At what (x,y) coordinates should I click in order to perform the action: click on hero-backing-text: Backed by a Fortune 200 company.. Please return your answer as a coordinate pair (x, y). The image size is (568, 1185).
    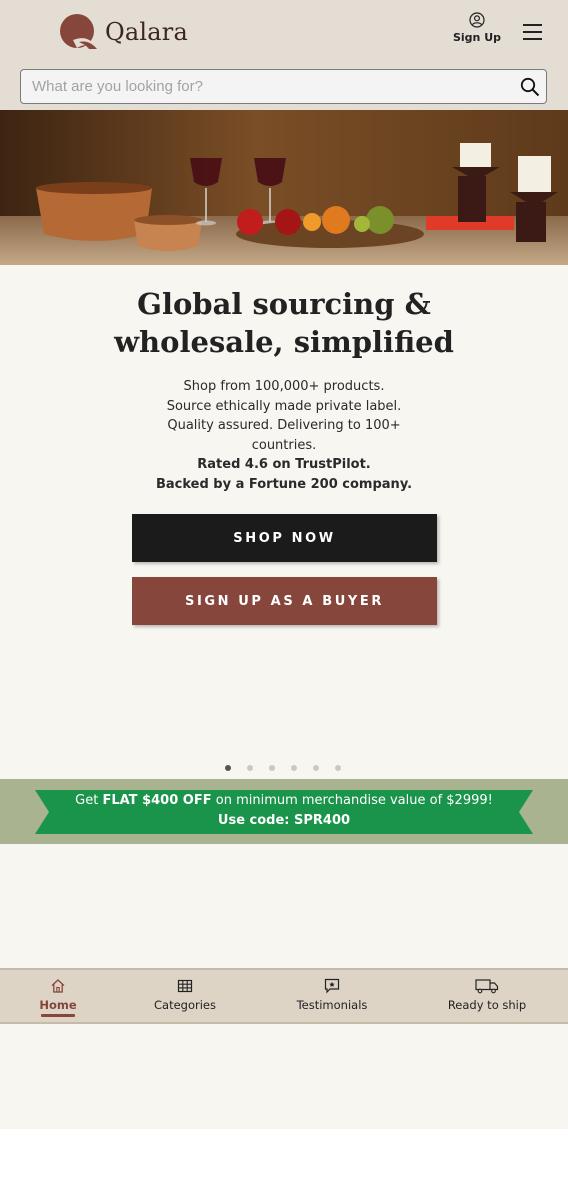
    Looking at the image, I should click on (284, 484).